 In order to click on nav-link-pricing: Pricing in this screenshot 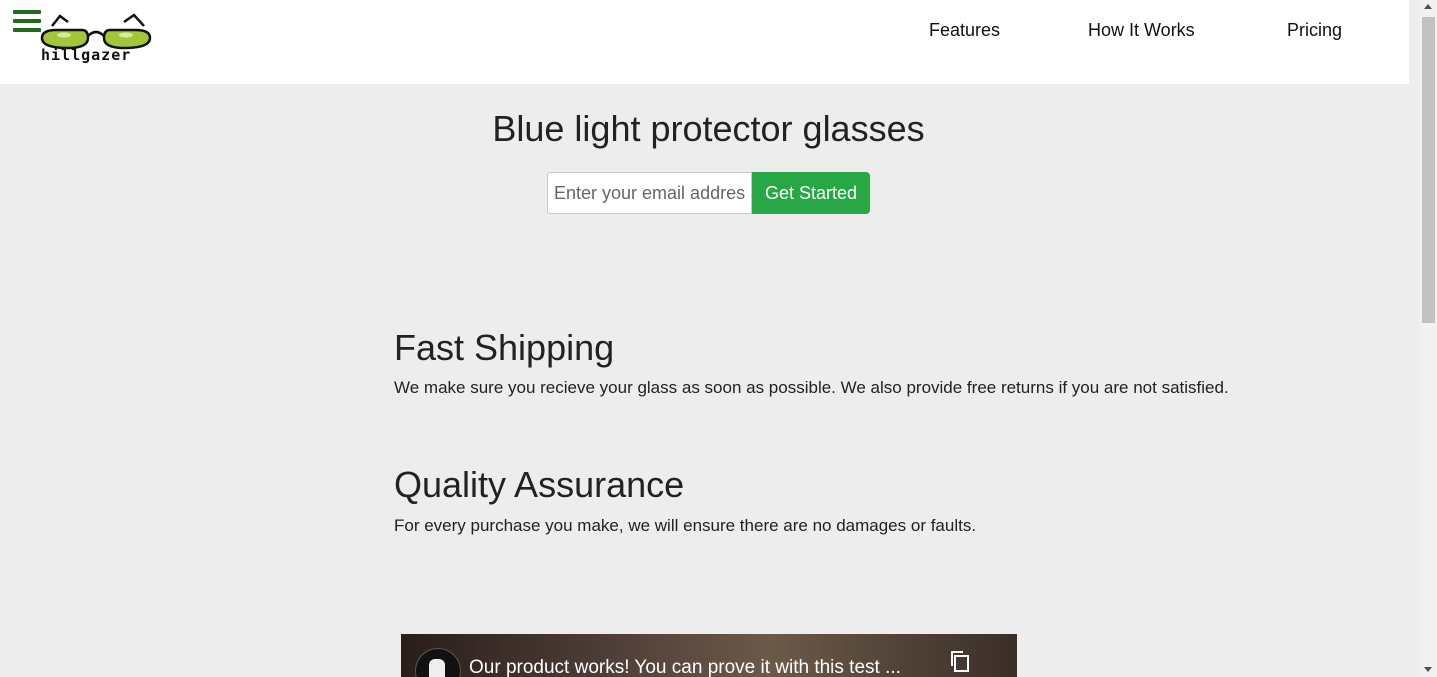, I will do `click(1314, 30)`.